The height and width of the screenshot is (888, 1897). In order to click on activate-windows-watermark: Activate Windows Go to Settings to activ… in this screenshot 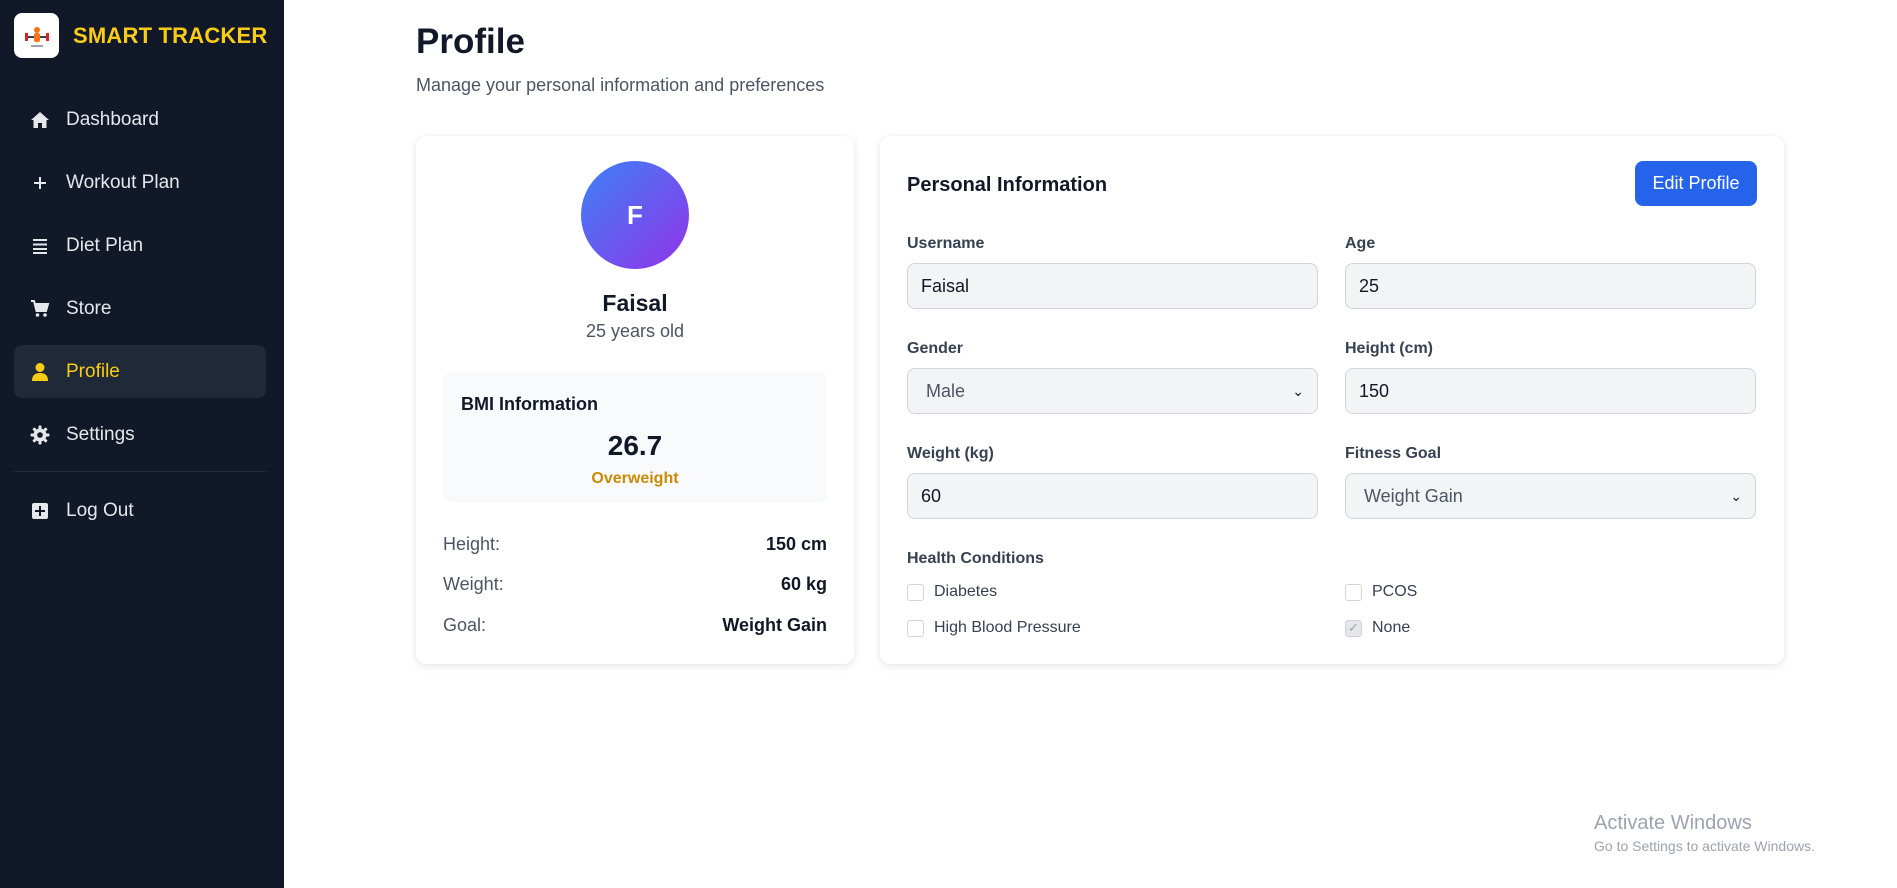, I will do `click(1704, 833)`.